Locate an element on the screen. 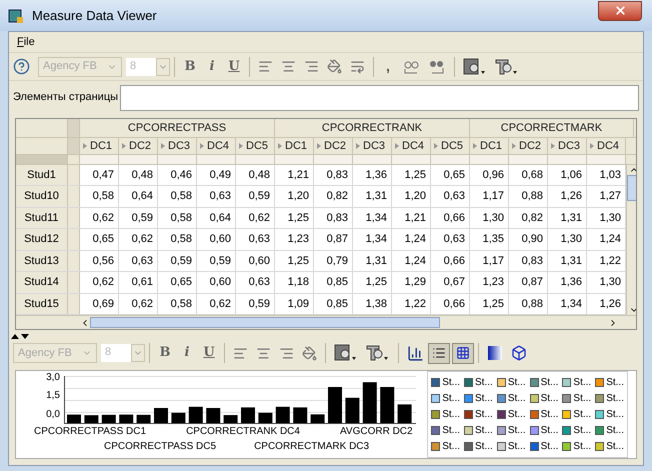 This screenshot has width=652, height=471. table-cell: 1,21 is located at coordinates (294, 175).